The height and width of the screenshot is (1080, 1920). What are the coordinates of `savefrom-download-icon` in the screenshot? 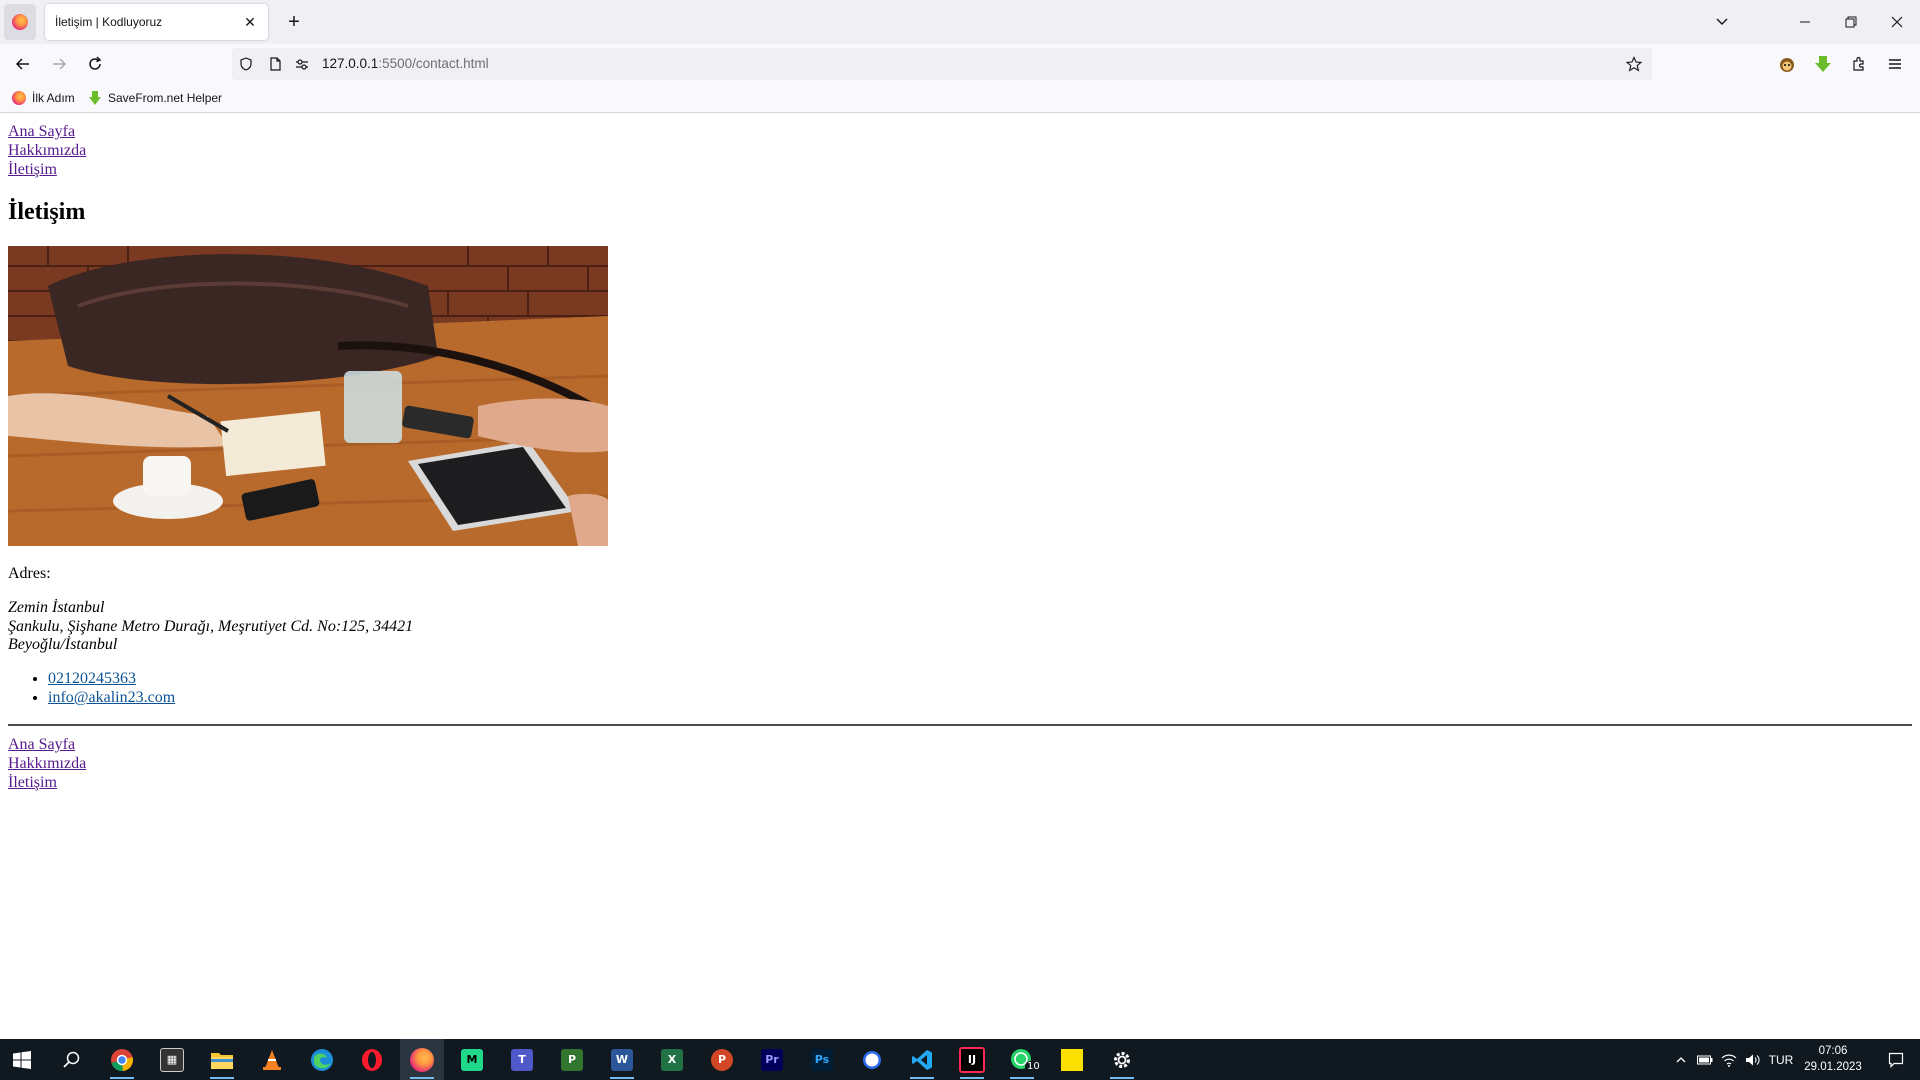 It's located at (1823, 64).